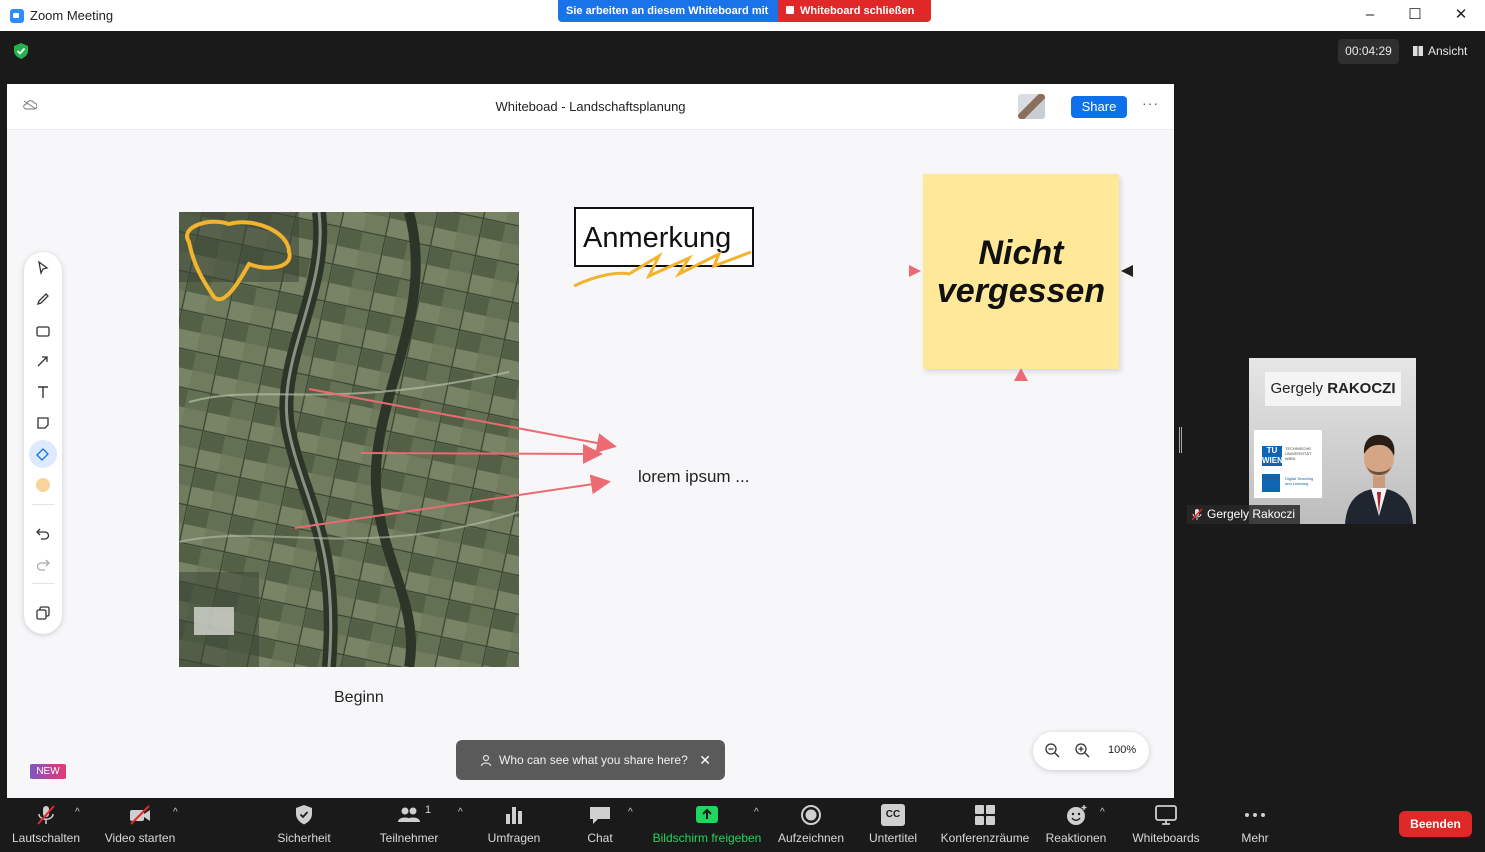 Image resolution: width=1485 pixels, height=852 pixels. I want to click on chat-button: Chat, so click(600, 825).